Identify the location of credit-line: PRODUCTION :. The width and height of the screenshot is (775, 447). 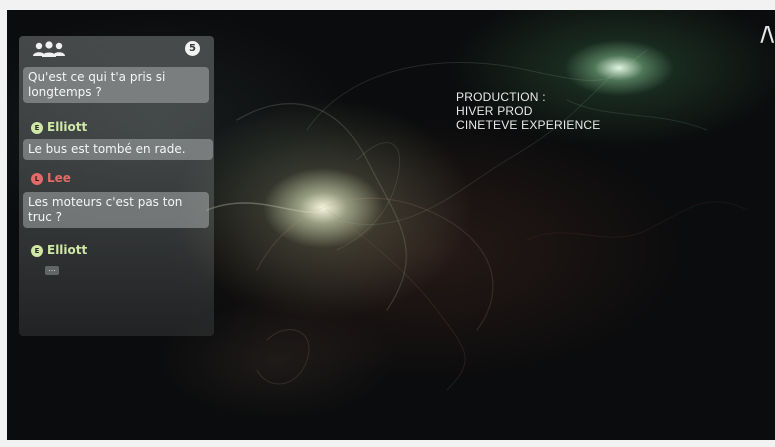
(501, 97).